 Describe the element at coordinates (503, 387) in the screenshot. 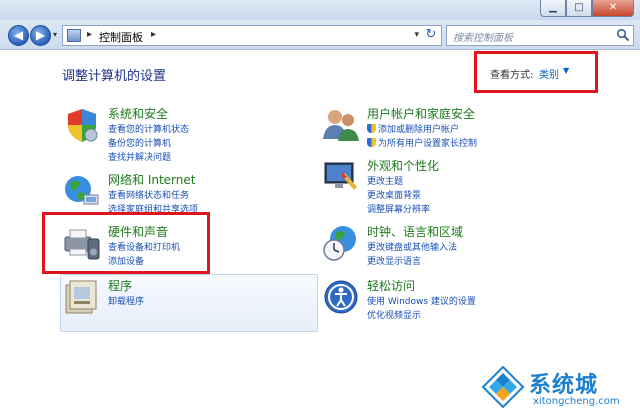

I see `site-logo-icon` at that location.